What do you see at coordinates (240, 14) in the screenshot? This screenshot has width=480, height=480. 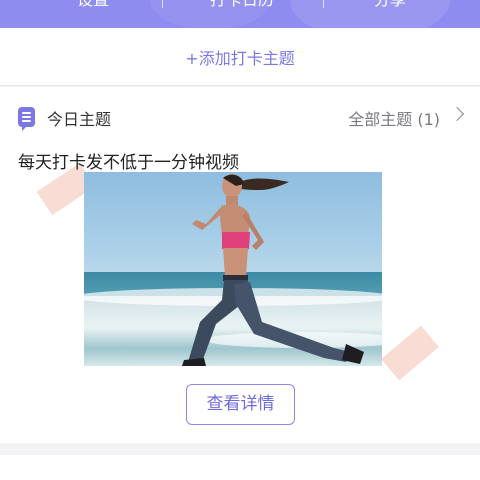 I see `top-nav-bar: 设置 打卡日历 分享` at bounding box center [240, 14].